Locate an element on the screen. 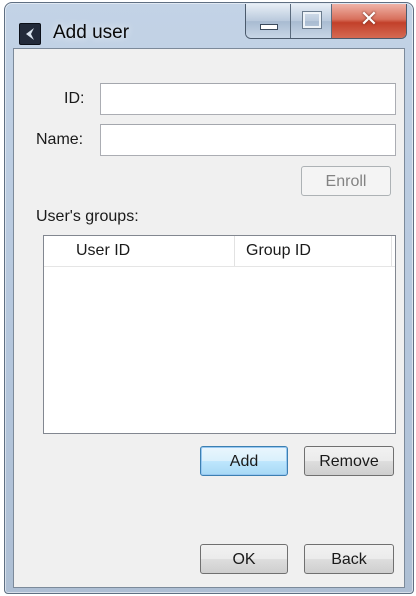 This screenshot has width=416, height=596. minimize-button is located at coordinates (268, 21).